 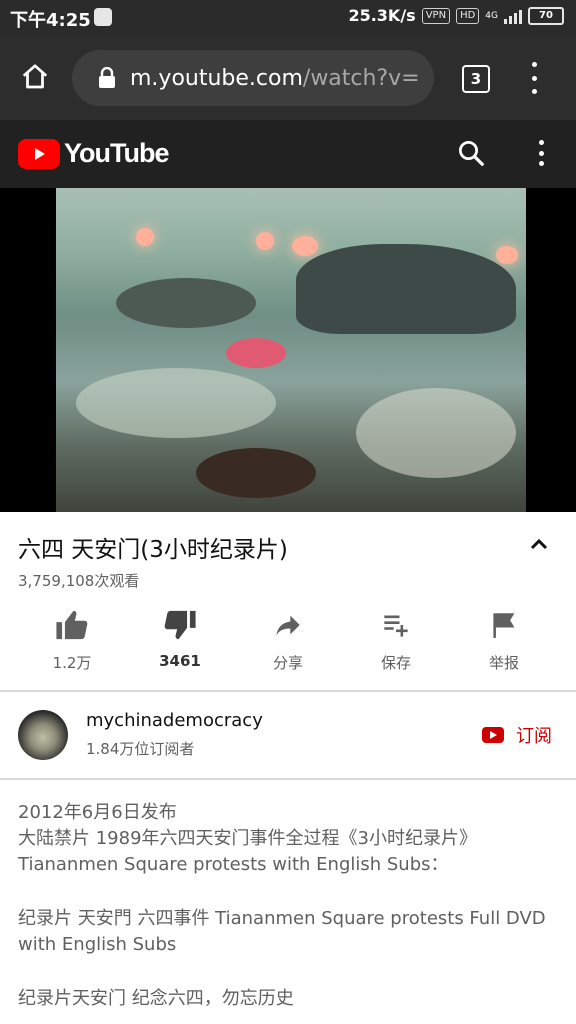 I want to click on collapse-description-button, so click(x=539, y=546).